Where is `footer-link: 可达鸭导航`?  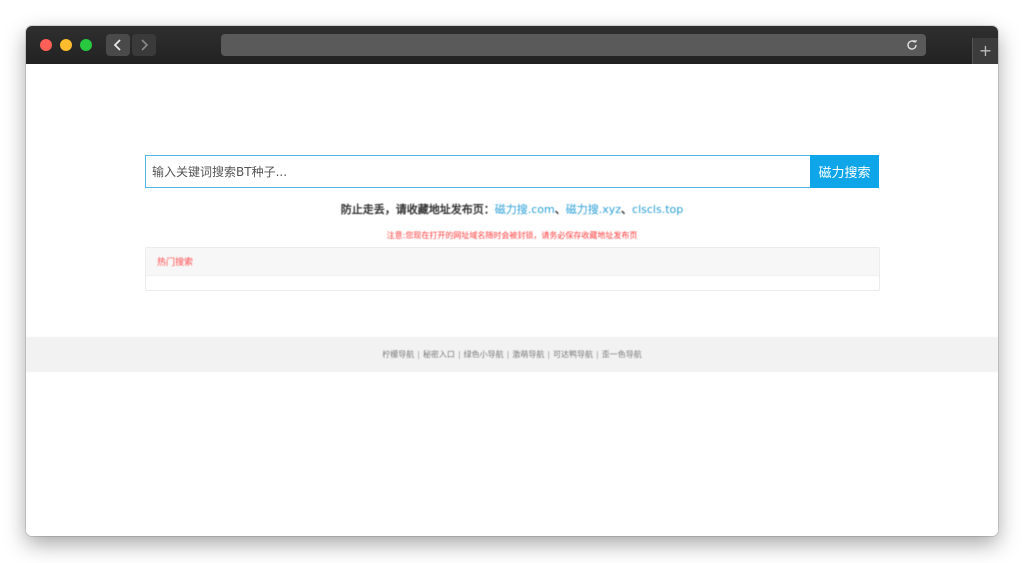 footer-link: 可达鸭导航 is located at coordinates (573, 354).